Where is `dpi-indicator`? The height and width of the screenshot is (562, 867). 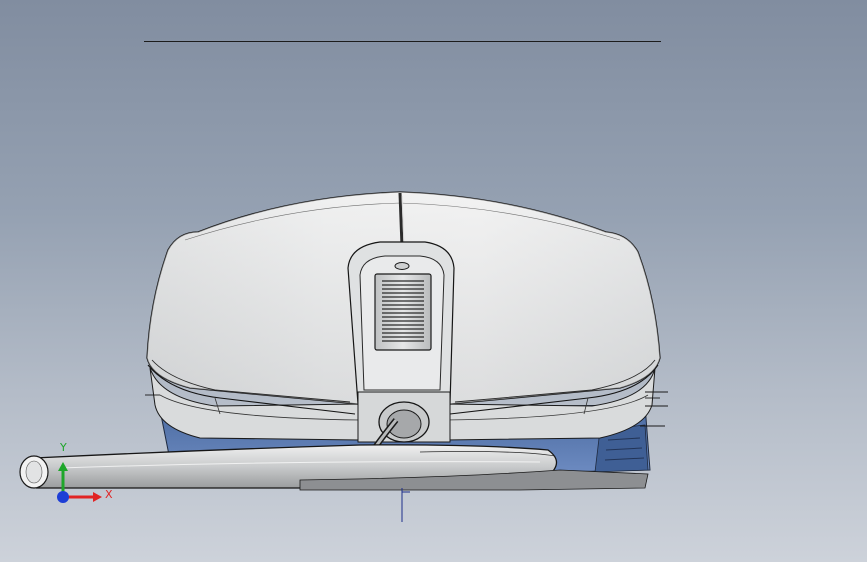 dpi-indicator is located at coordinates (402, 266).